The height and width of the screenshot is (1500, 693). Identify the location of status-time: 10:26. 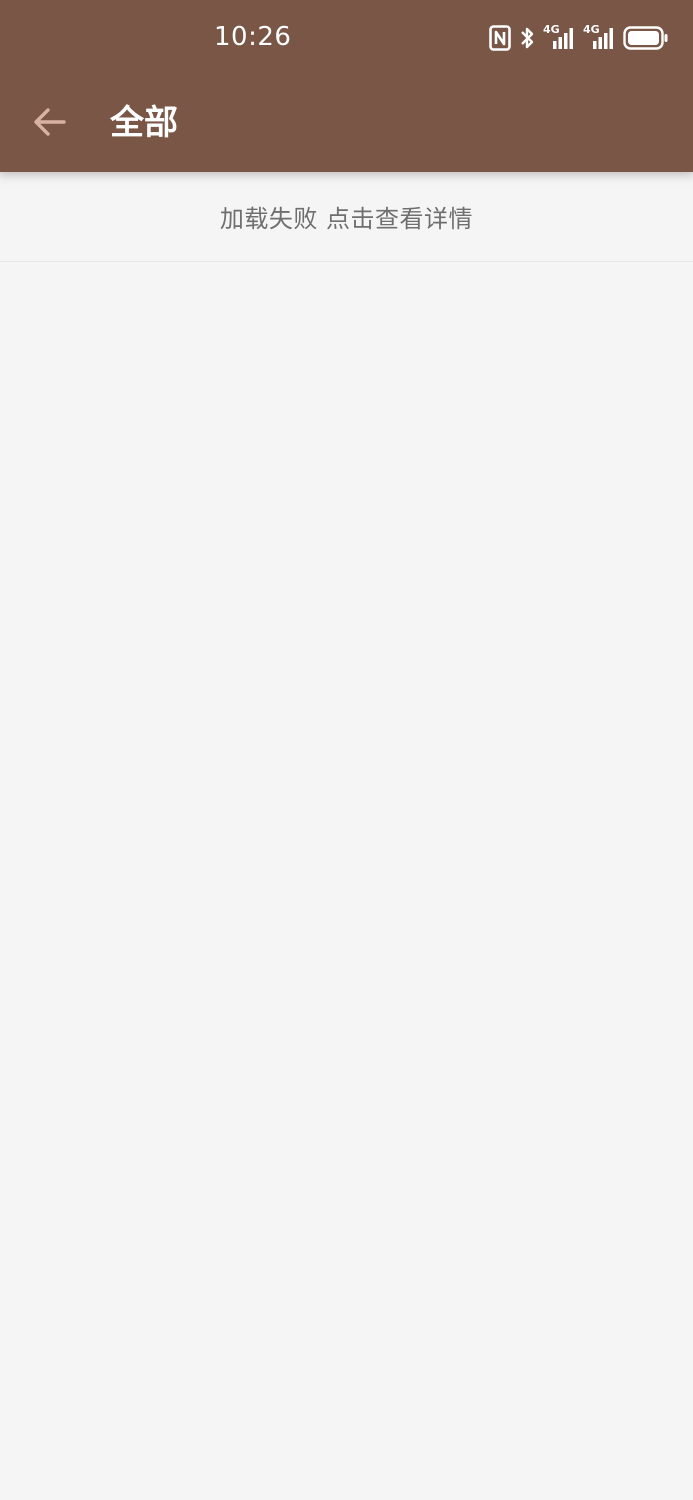
(253, 37).